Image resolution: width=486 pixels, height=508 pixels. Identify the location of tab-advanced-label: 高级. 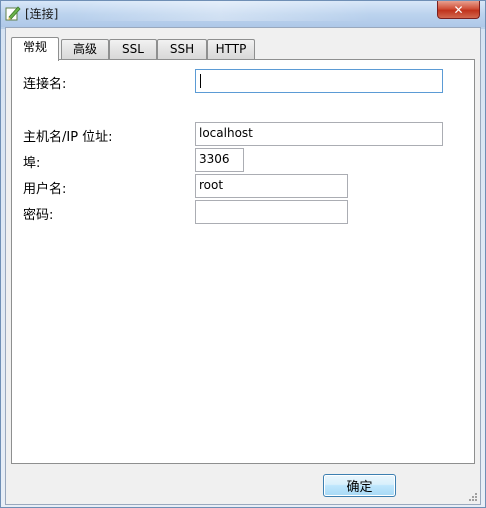
(84, 49).